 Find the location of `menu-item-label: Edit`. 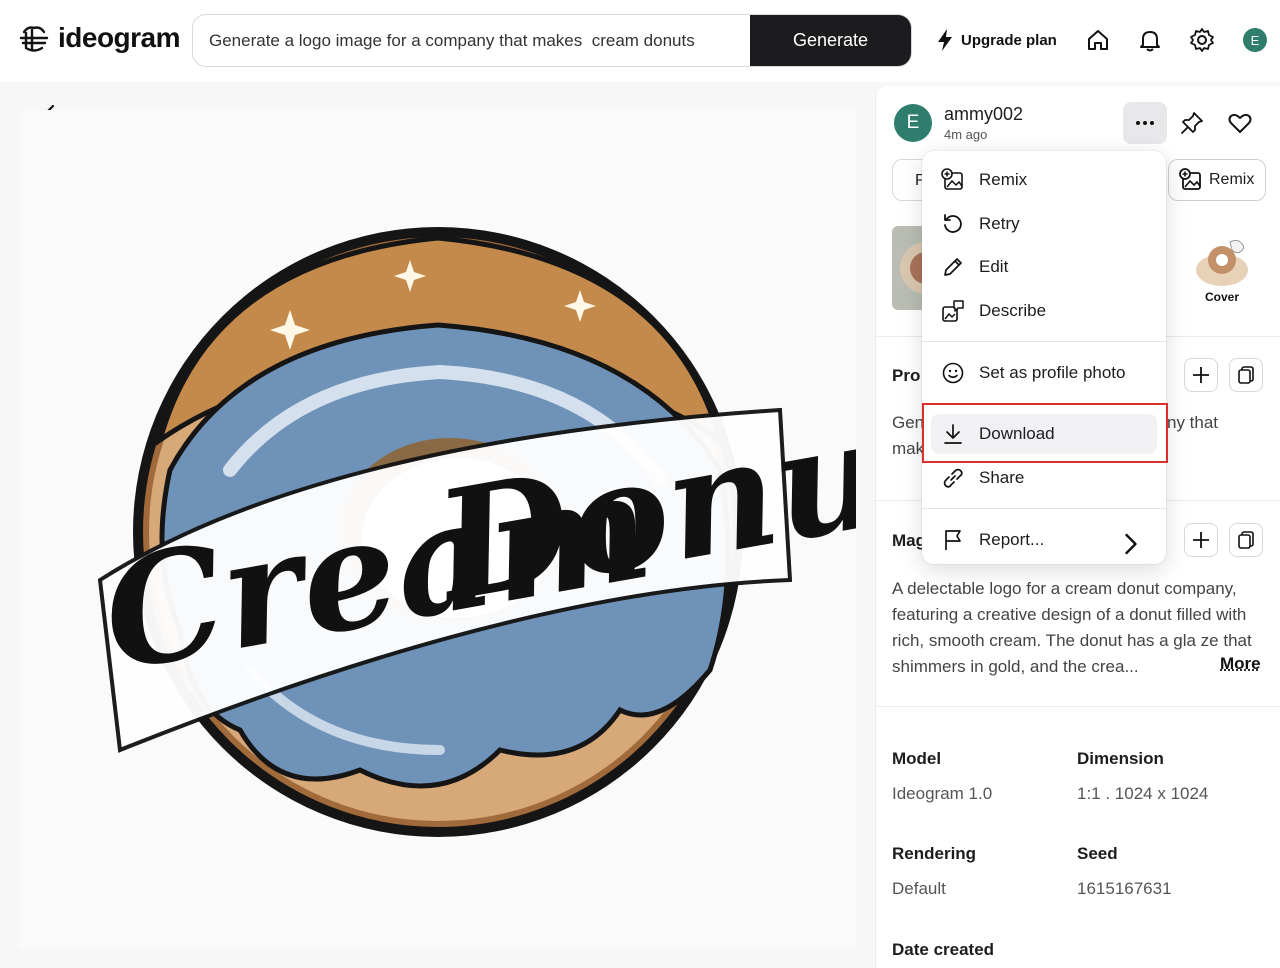

menu-item-label: Edit is located at coordinates (993, 267).